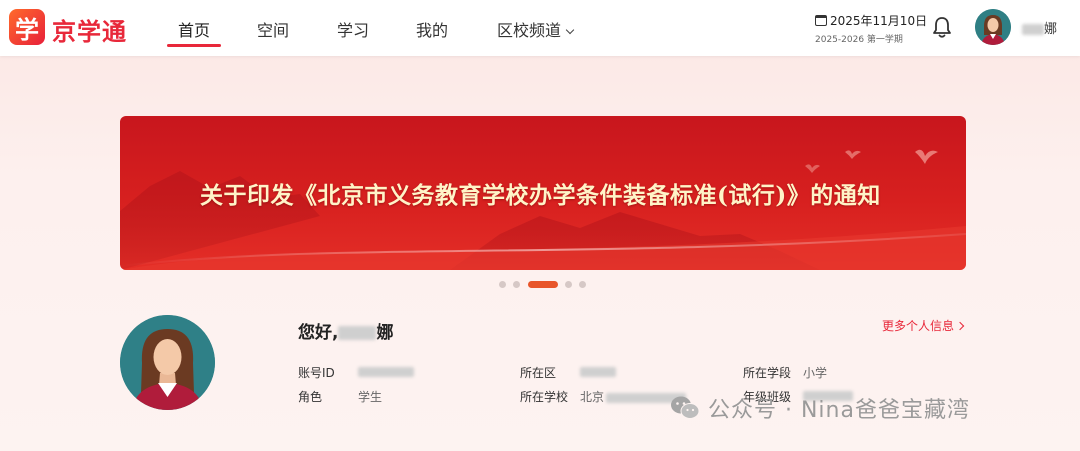  I want to click on greeting: 您好, 娜, so click(345, 330).